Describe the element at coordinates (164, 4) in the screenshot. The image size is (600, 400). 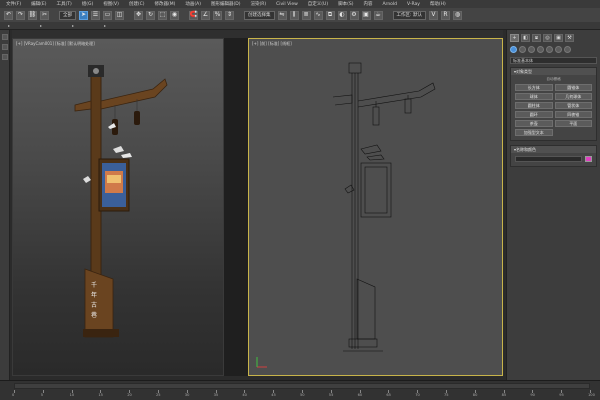
I see `menu-item: 修改器(M)` at that location.